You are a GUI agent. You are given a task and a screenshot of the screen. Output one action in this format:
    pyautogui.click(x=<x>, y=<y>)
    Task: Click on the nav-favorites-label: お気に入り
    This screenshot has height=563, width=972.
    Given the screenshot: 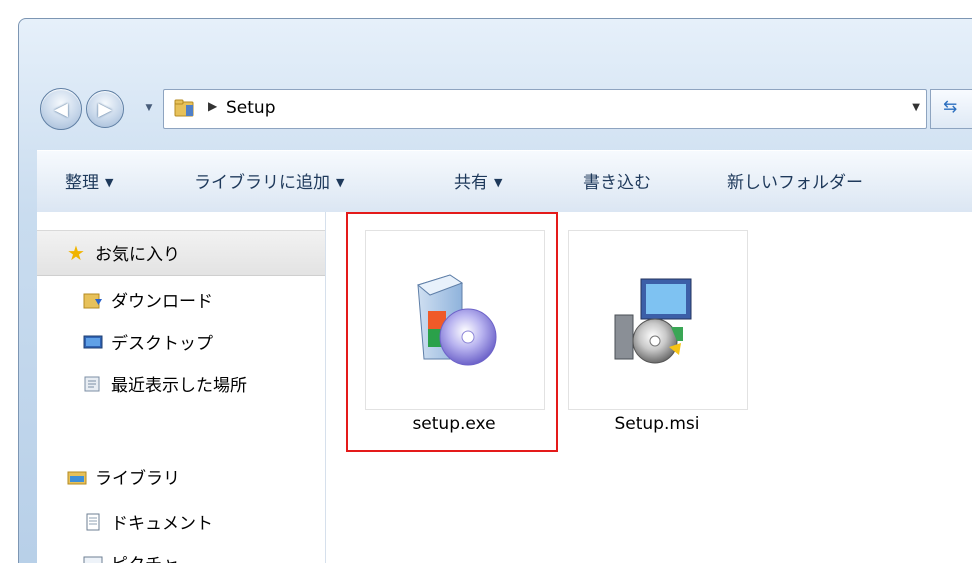 What is the action you would take?
    pyautogui.click(x=137, y=255)
    